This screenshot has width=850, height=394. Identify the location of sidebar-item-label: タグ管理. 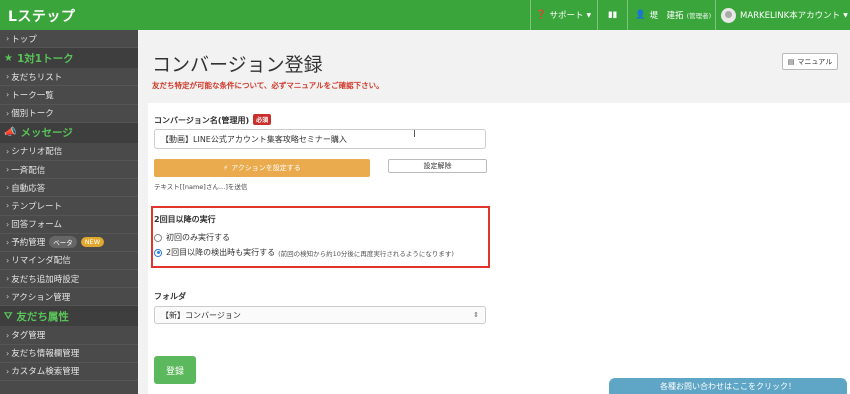
(28, 336).